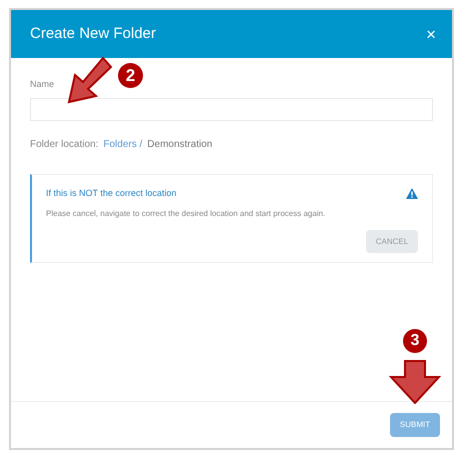 Image resolution: width=460 pixels, height=459 pixels. What do you see at coordinates (186, 214) in the screenshot?
I see `alert-message: Please cancel, navigate to correct the desired location and start process again.` at bounding box center [186, 214].